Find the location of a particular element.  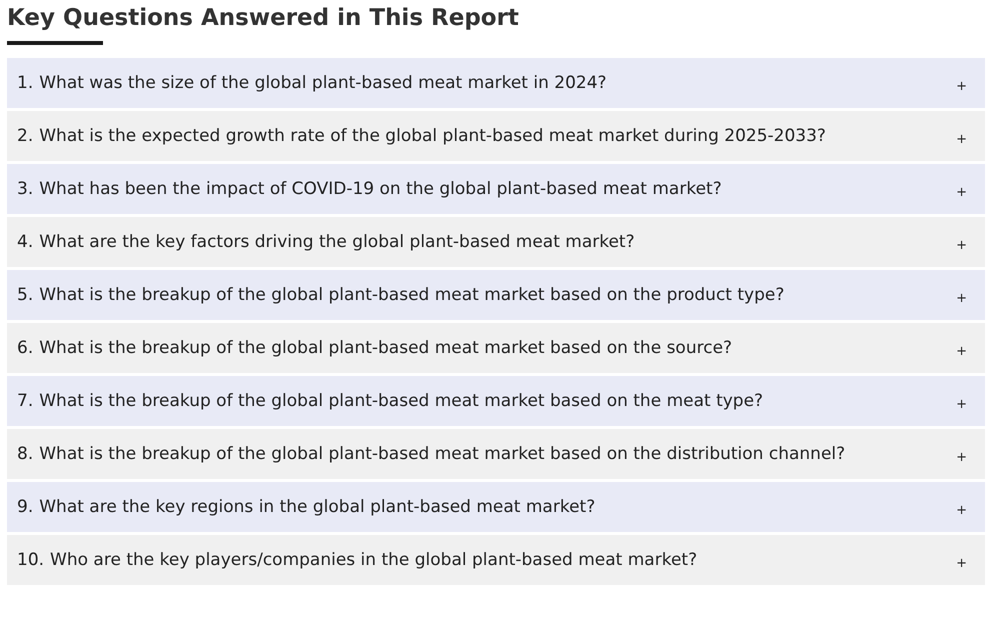

question-number: 2. is located at coordinates (25, 136).